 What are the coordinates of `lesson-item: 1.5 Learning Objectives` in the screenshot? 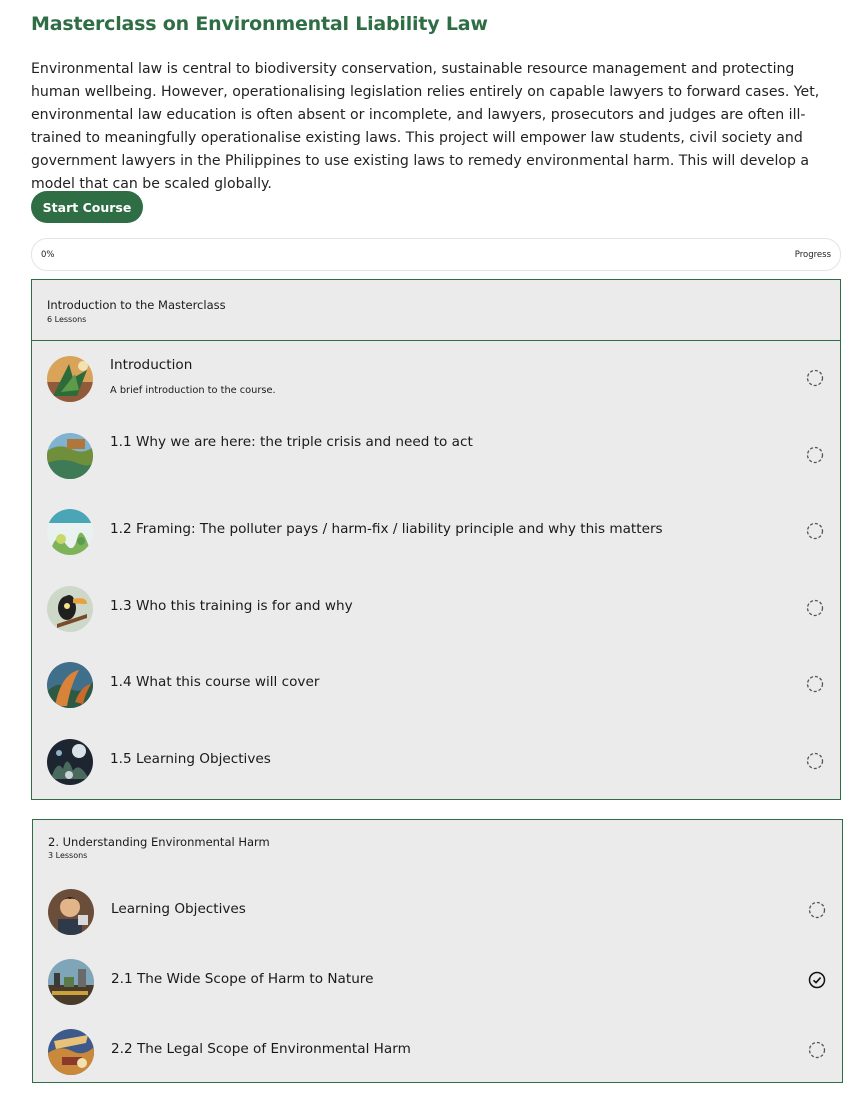 It's located at (436, 762).